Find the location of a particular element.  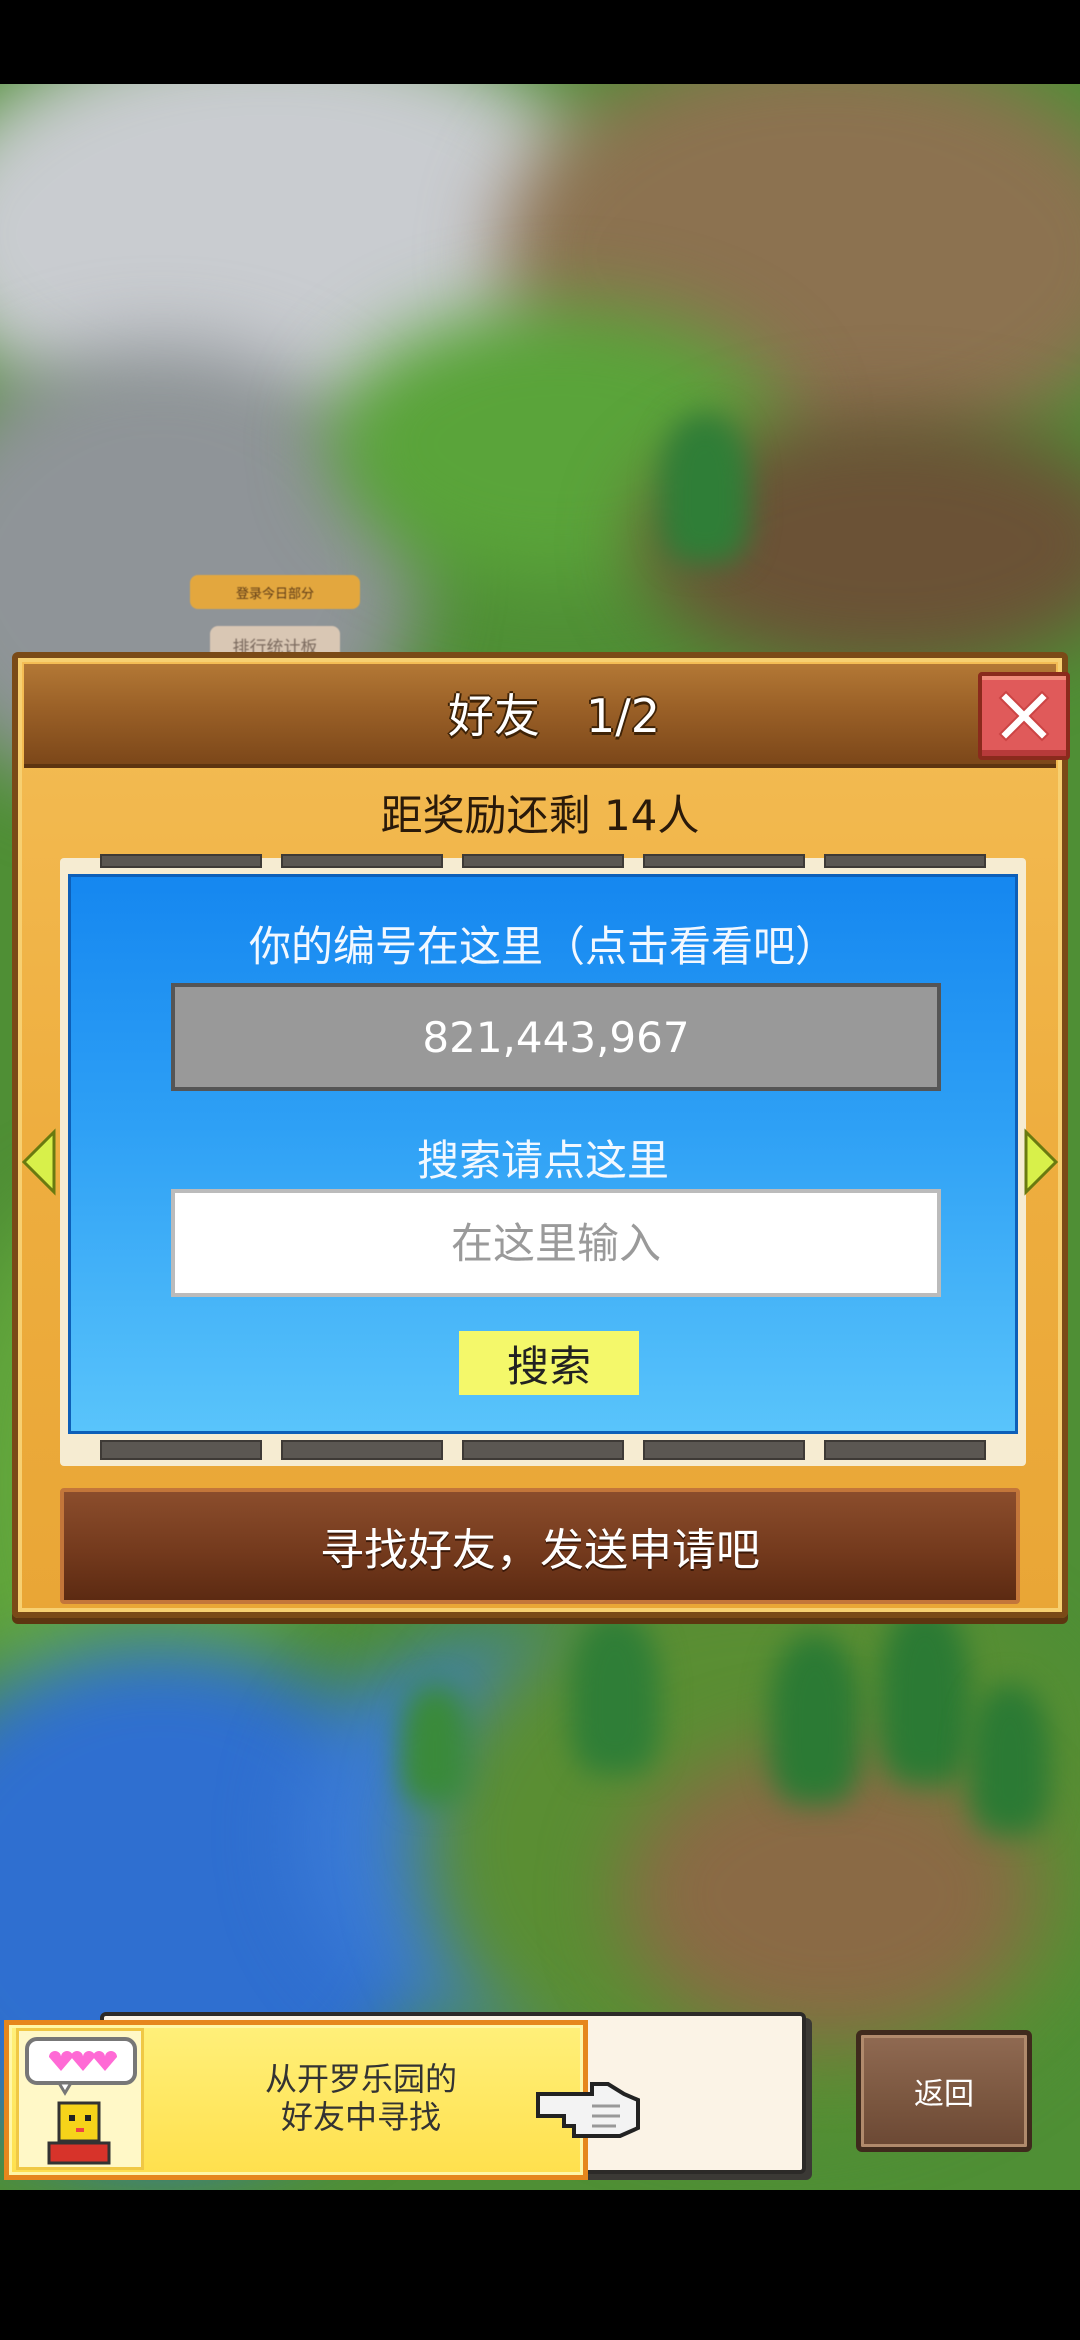

close-button is located at coordinates (1024, 716).